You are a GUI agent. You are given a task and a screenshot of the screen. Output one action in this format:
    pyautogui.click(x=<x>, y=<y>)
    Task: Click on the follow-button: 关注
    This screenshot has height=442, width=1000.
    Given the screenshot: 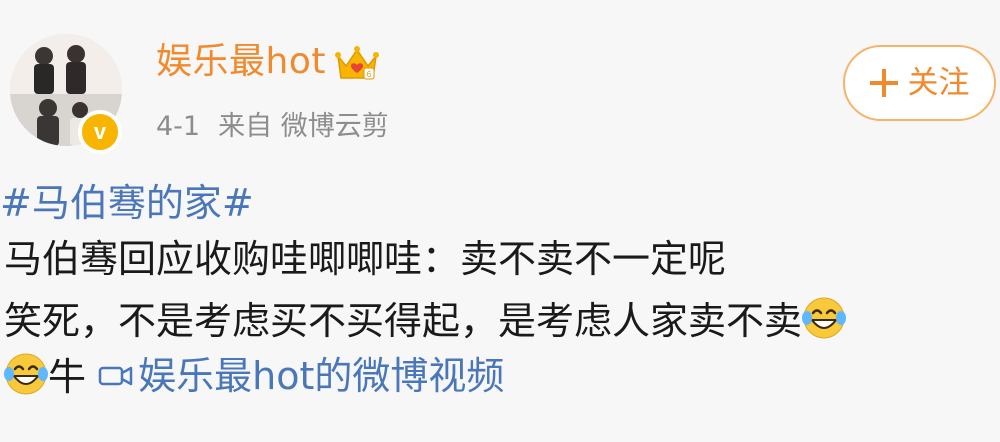 What is the action you would take?
    pyautogui.click(x=919, y=83)
    